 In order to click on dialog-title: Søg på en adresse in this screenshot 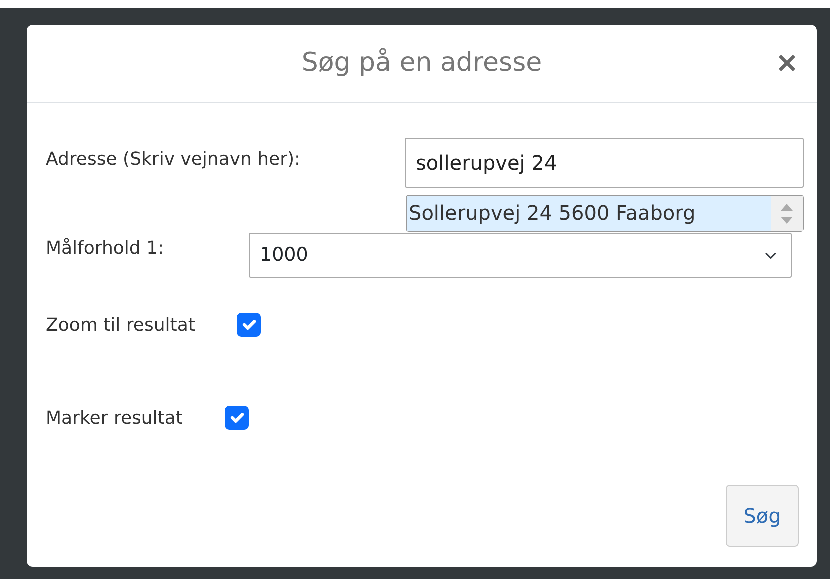, I will do `click(422, 64)`.